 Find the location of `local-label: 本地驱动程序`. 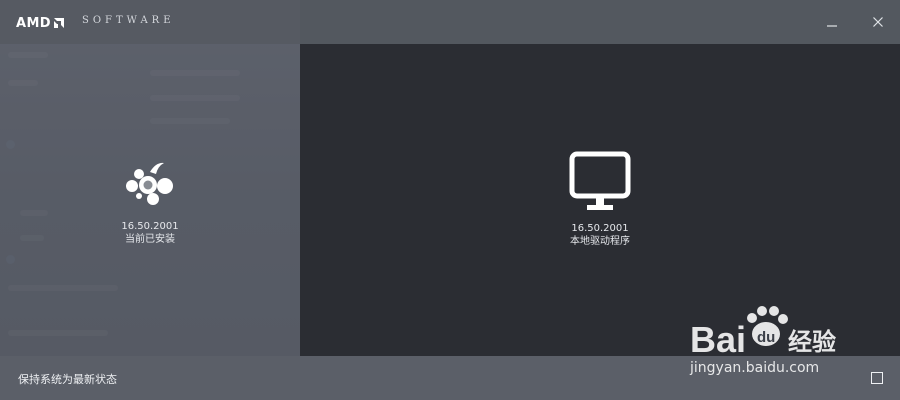

local-label: 本地驱动程序 is located at coordinates (600, 241).